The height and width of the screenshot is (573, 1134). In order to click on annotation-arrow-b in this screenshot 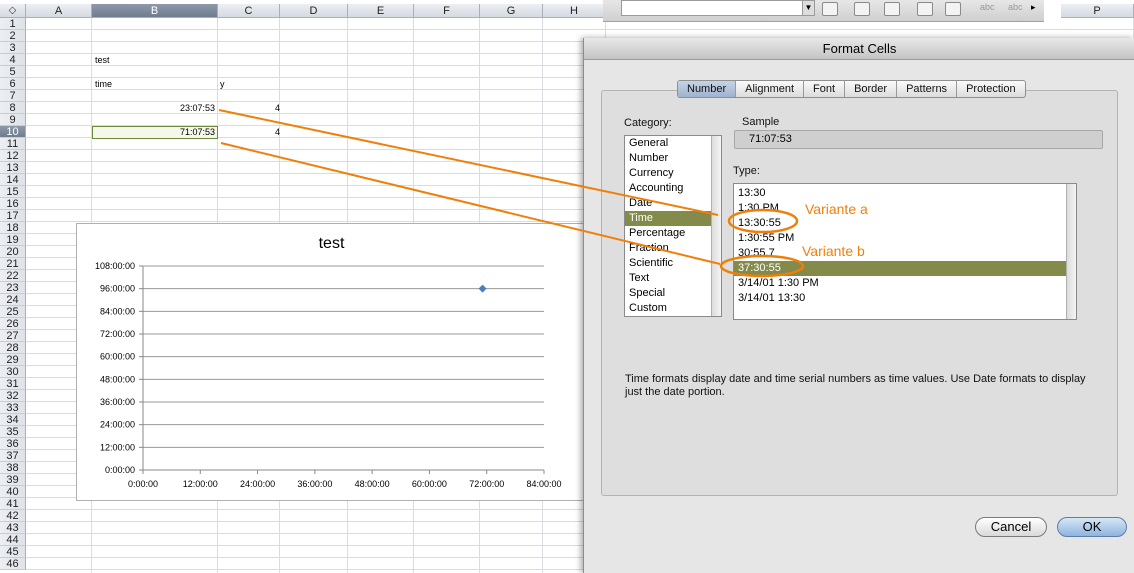, I will do `click(470, 203)`.